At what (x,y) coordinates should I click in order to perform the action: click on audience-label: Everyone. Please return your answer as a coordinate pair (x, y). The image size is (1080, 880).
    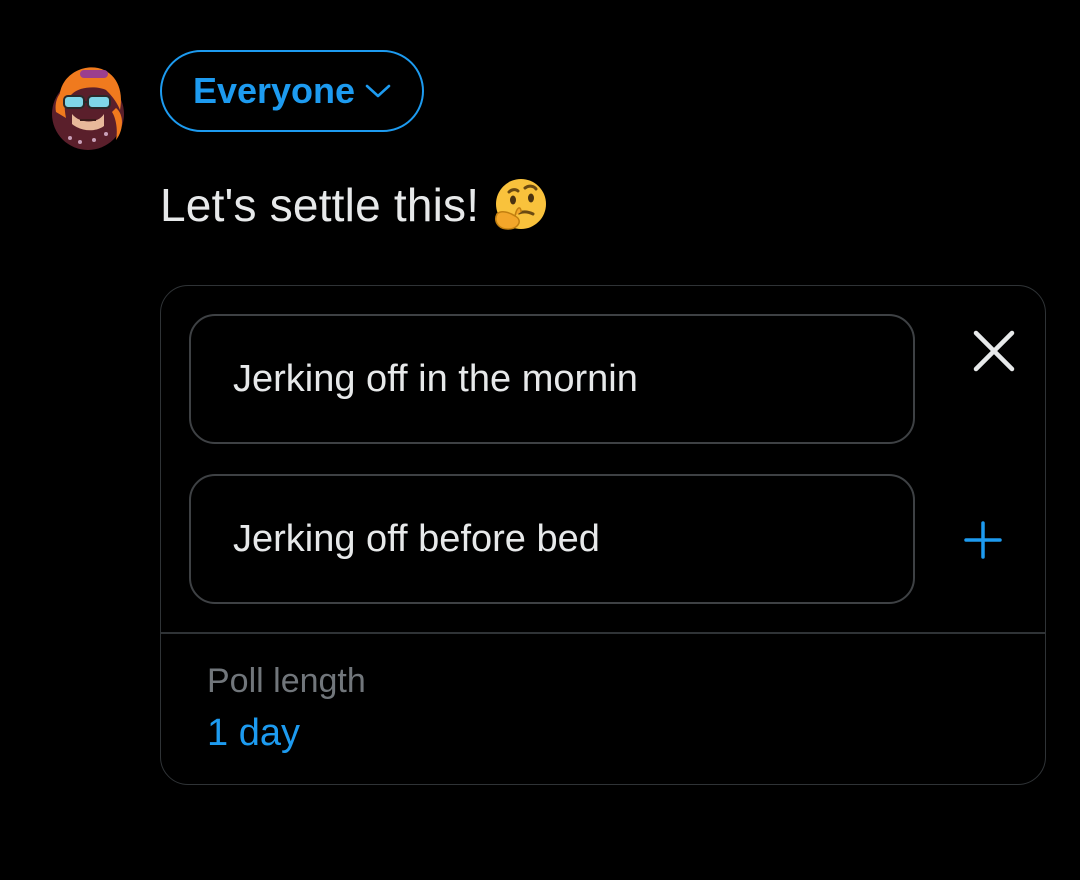
    Looking at the image, I should click on (274, 90).